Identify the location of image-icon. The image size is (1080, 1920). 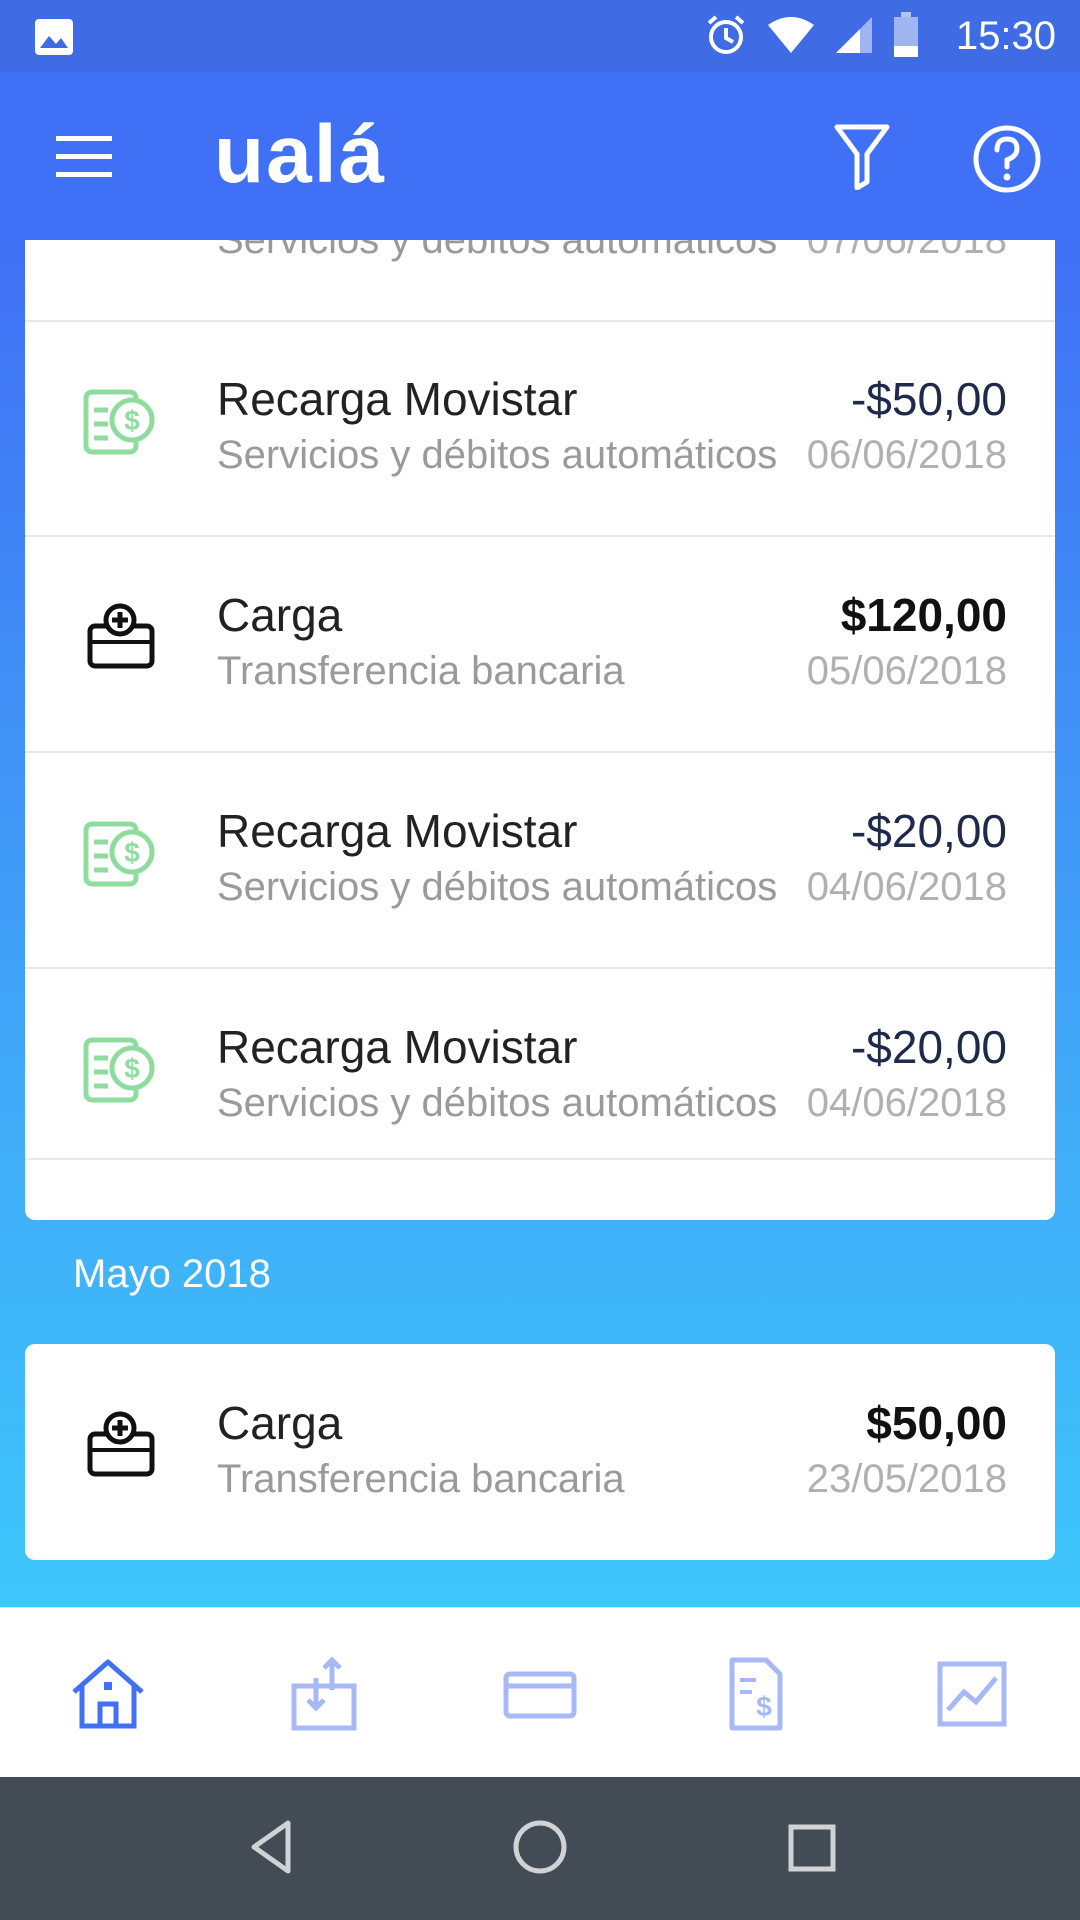
(54, 37).